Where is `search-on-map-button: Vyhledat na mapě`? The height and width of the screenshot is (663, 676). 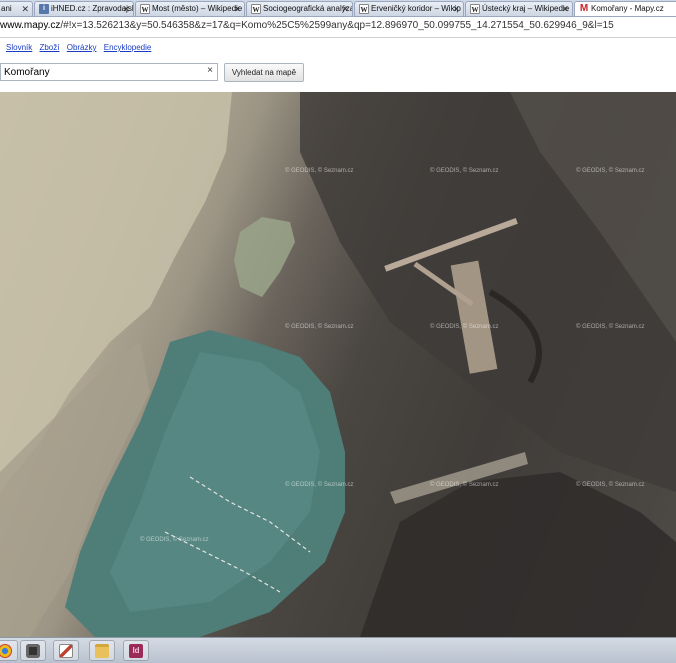 search-on-map-button: Vyhledat na mapě is located at coordinates (264, 72).